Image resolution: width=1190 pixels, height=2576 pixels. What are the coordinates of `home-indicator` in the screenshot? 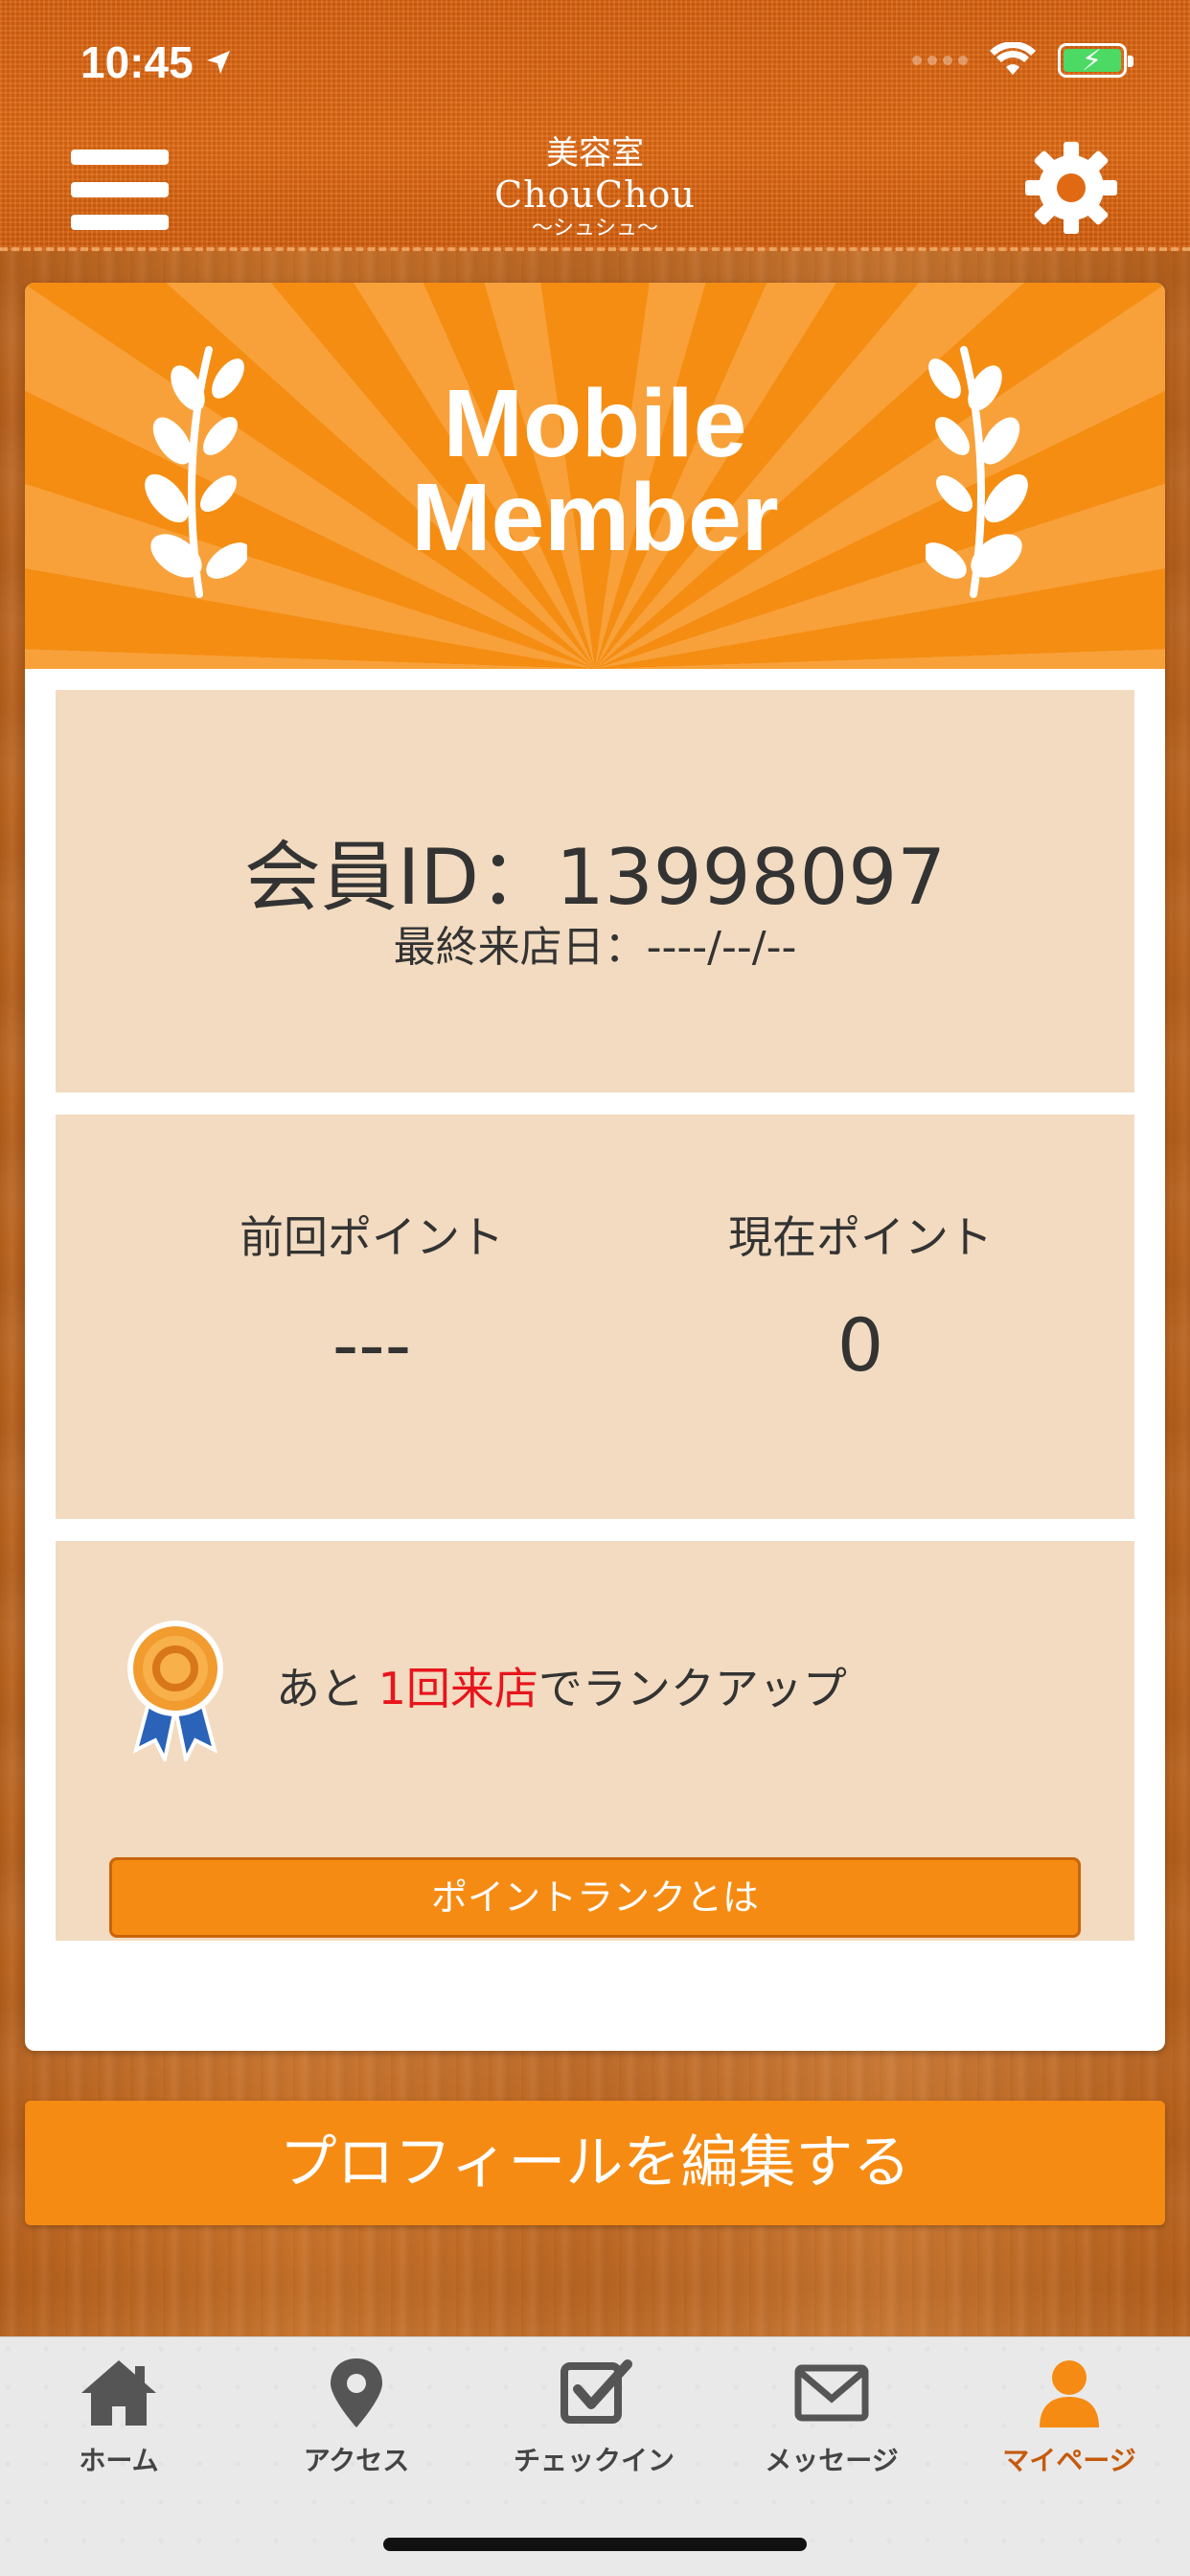 It's located at (595, 2544).